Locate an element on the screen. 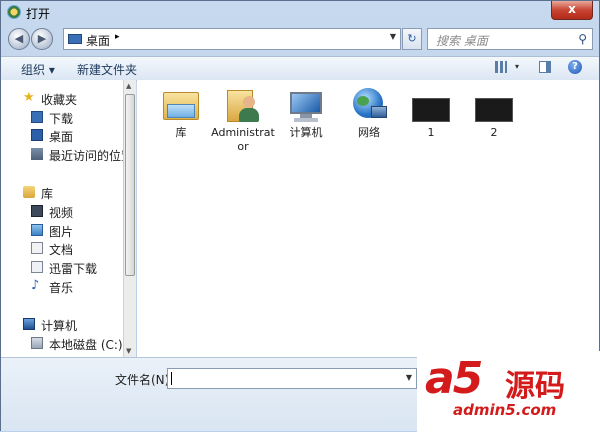 The image size is (600, 432). help-icon: ? is located at coordinates (575, 67).